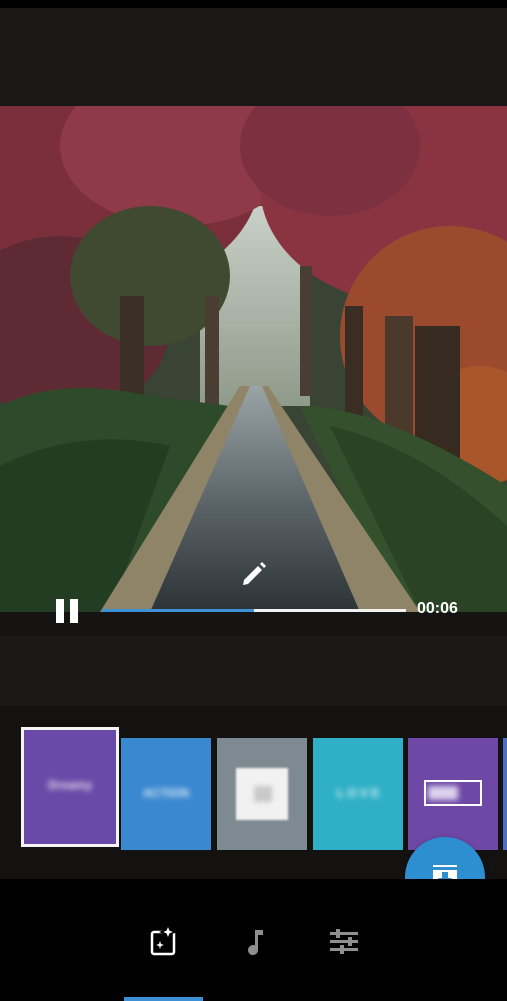 The height and width of the screenshot is (1001, 507). Describe the element at coordinates (178, 610) in the screenshot. I see `progress-fill` at that location.